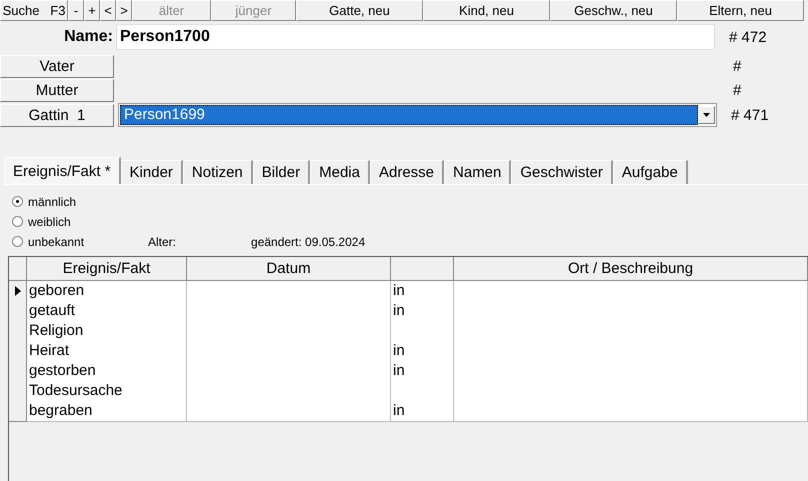 Image resolution: width=808 pixels, height=481 pixels. Describe the element at coordinates (107, 331) in the screenshot. I see `table-cell: Religion` at that location.